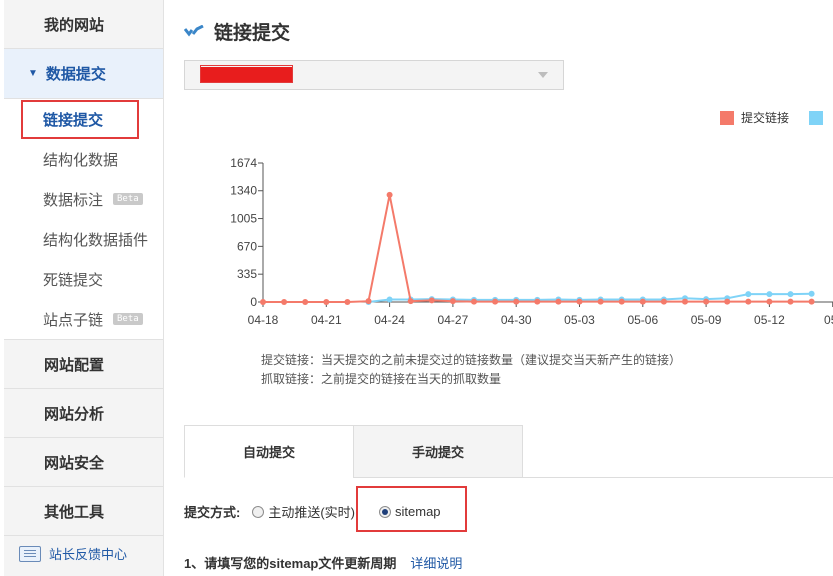  I want to click on legend-swatch-crawl, so click(816, 117).